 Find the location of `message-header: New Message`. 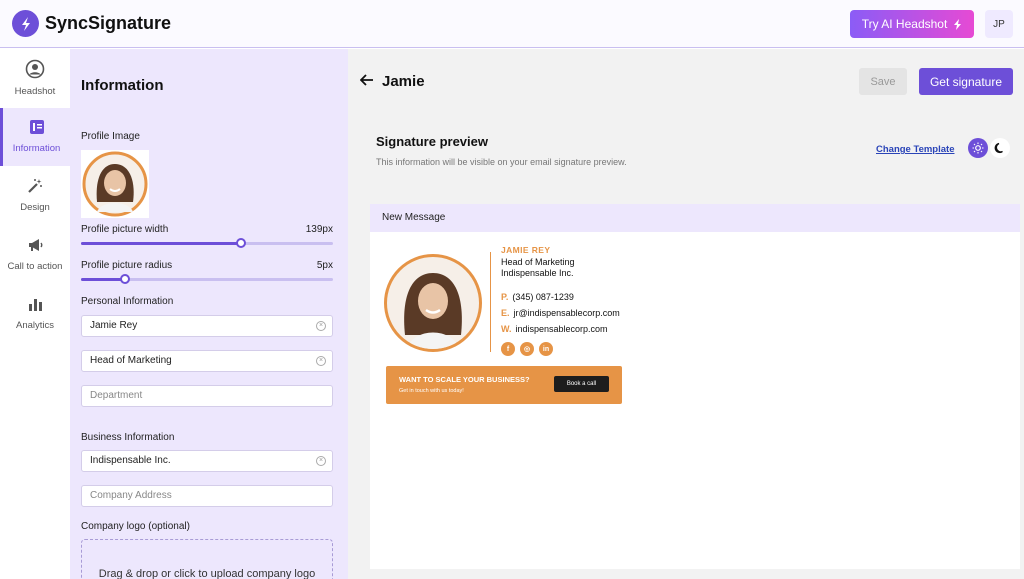

message-header: New Message is located at coordinates (695, 218).